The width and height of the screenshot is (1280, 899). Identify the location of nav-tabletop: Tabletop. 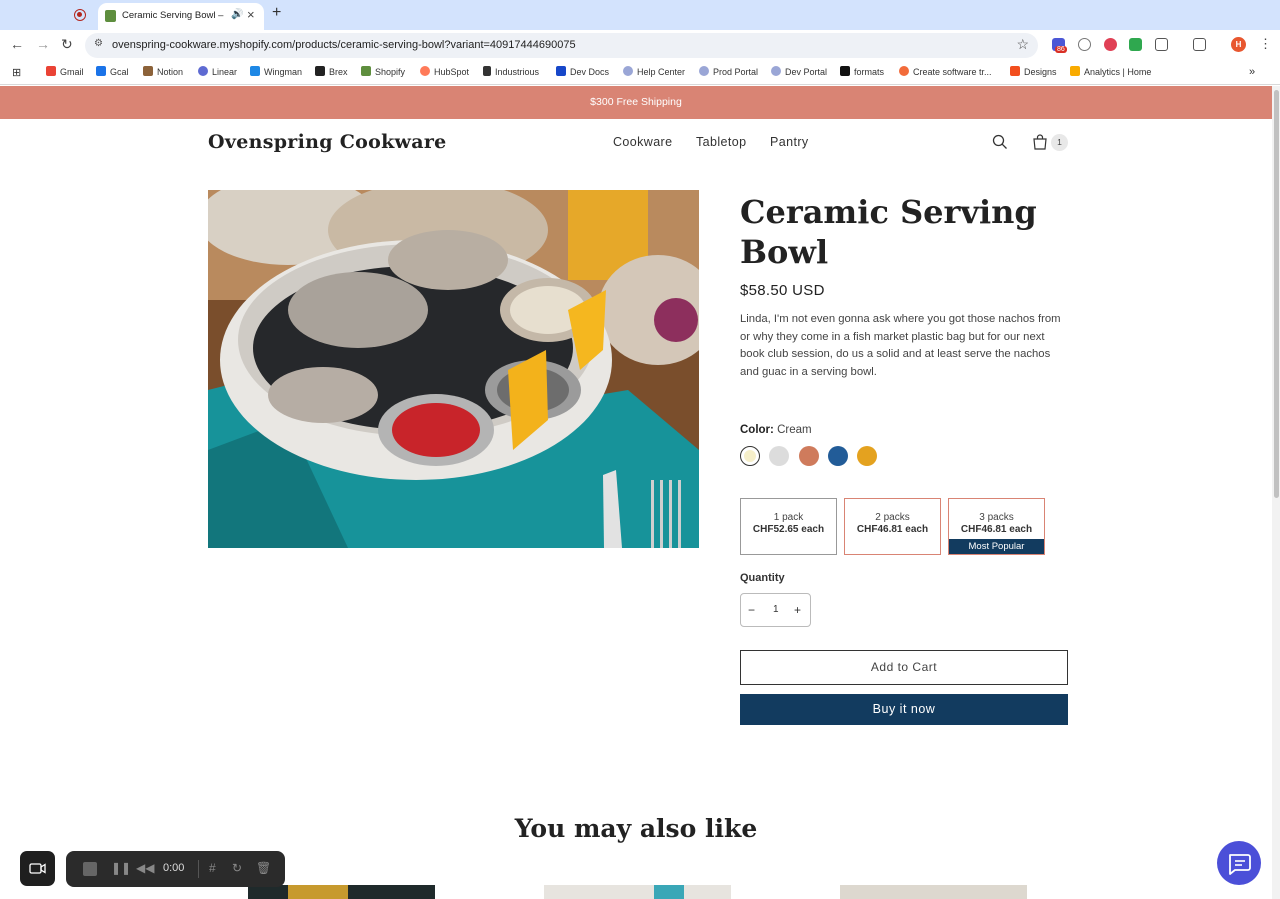
(721, 142).